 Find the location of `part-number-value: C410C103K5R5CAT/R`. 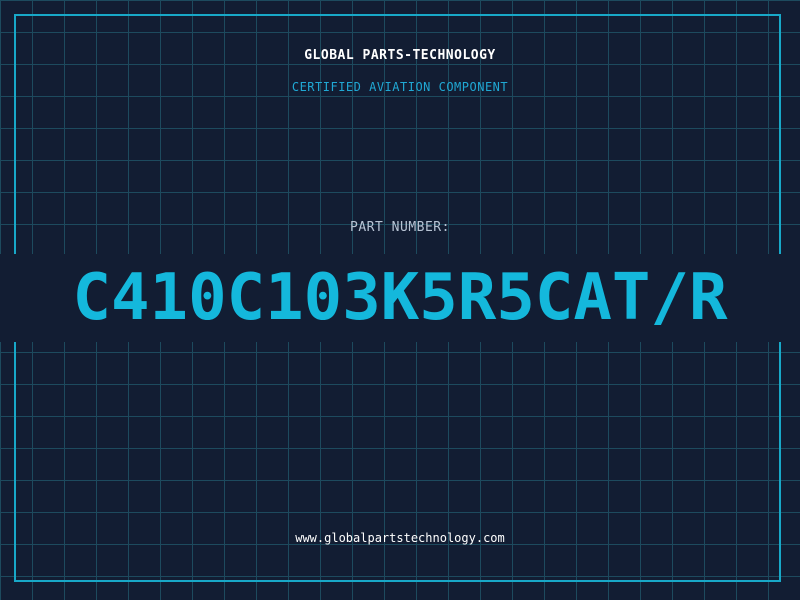

part-number-value: C410C103K5R5CAT/R is located at coordinates (400, 298).